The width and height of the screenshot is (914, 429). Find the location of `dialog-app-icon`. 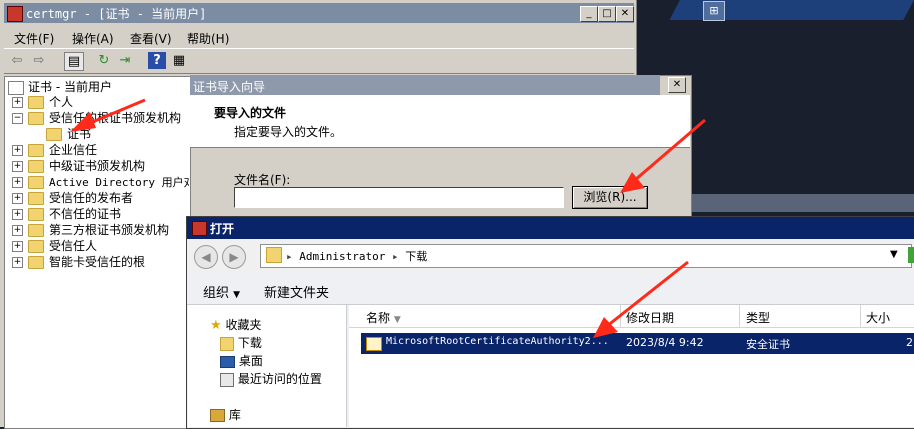

dialog-app-icon is located at coordinates (199, 228).